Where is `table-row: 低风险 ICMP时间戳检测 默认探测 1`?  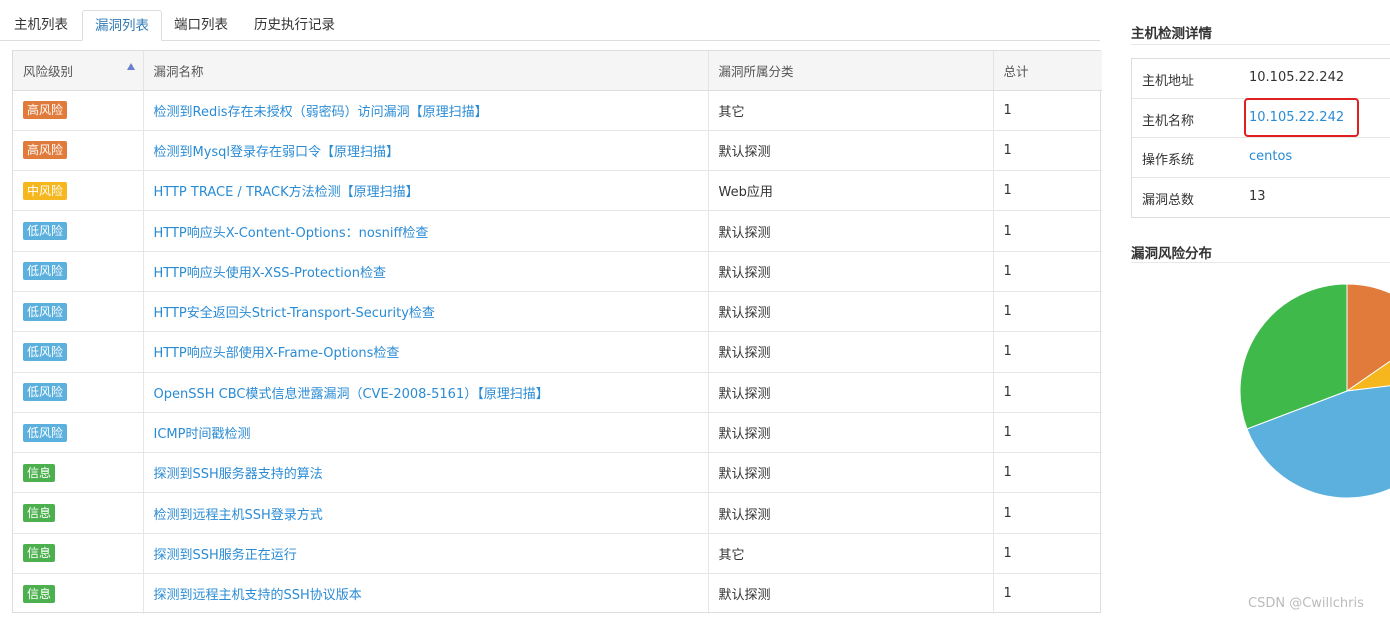
table-row: 低风险 ICMP时间戳检测 默认探测 1 is located at coordinates (557, 432).